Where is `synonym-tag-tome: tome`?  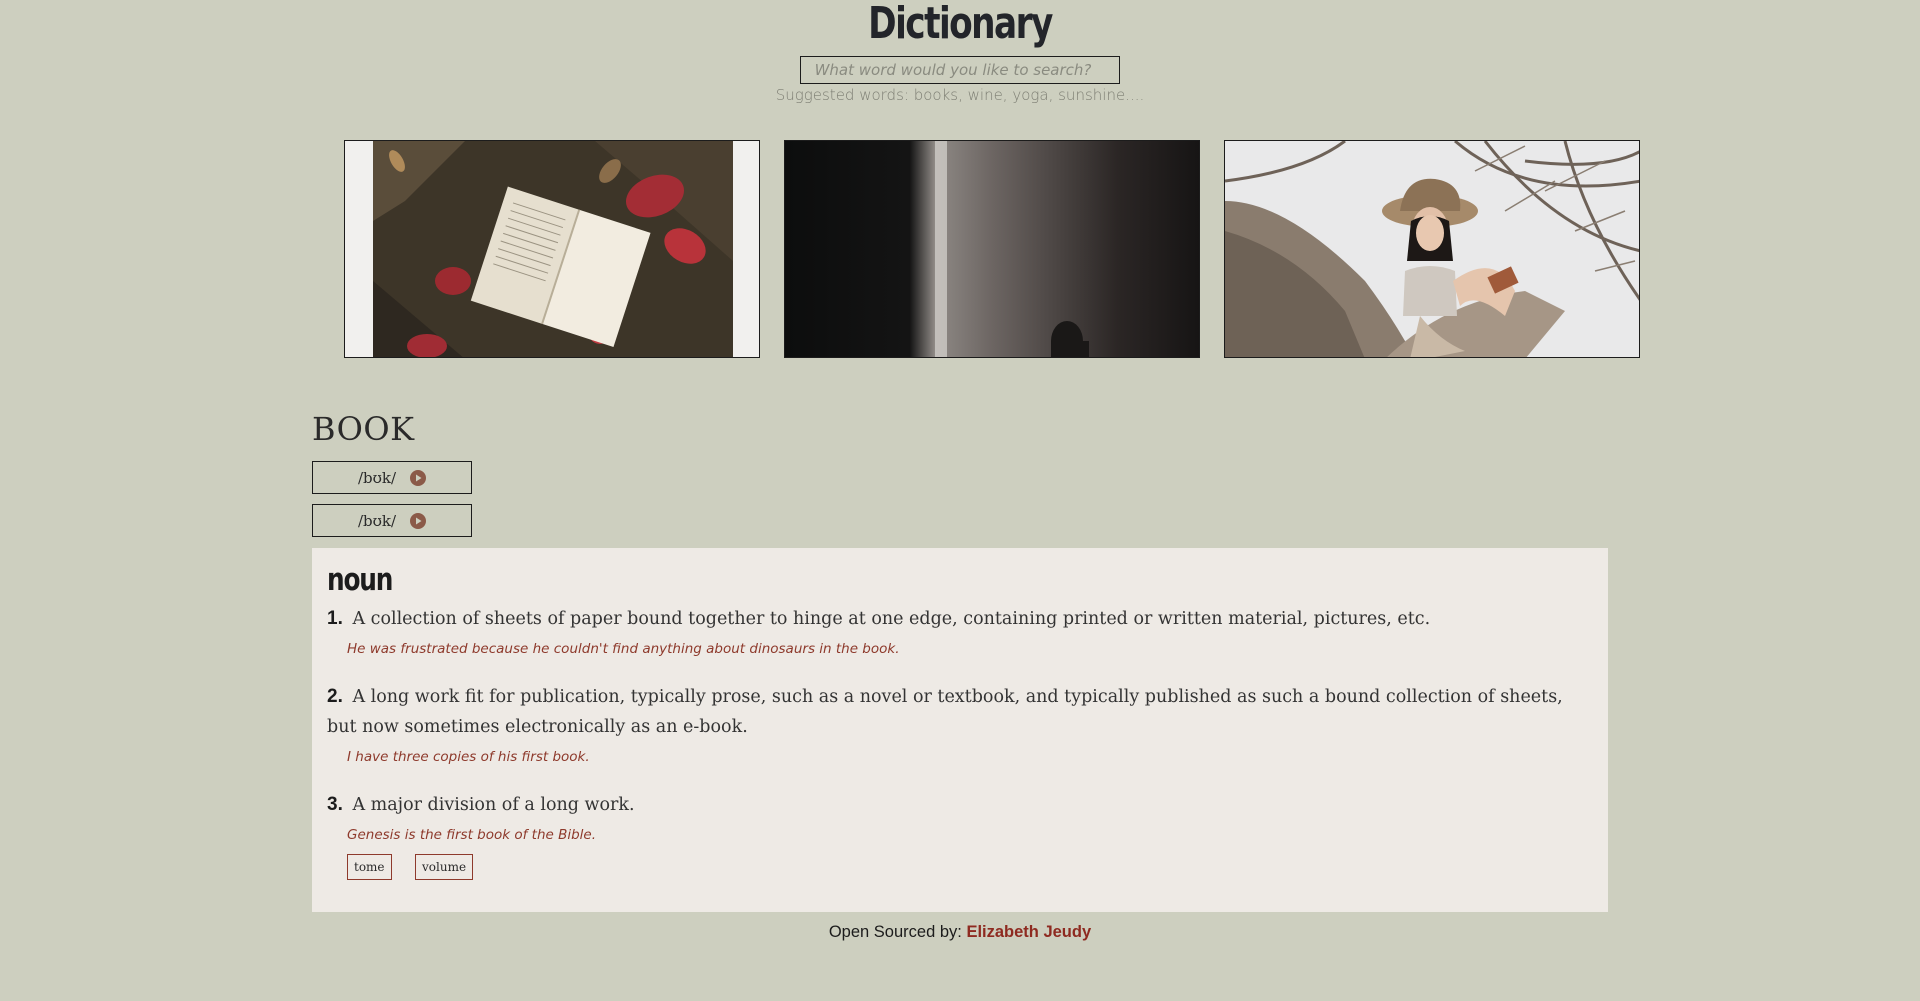 synonym-tag-tome: tome is located at coordinates (369, 867).